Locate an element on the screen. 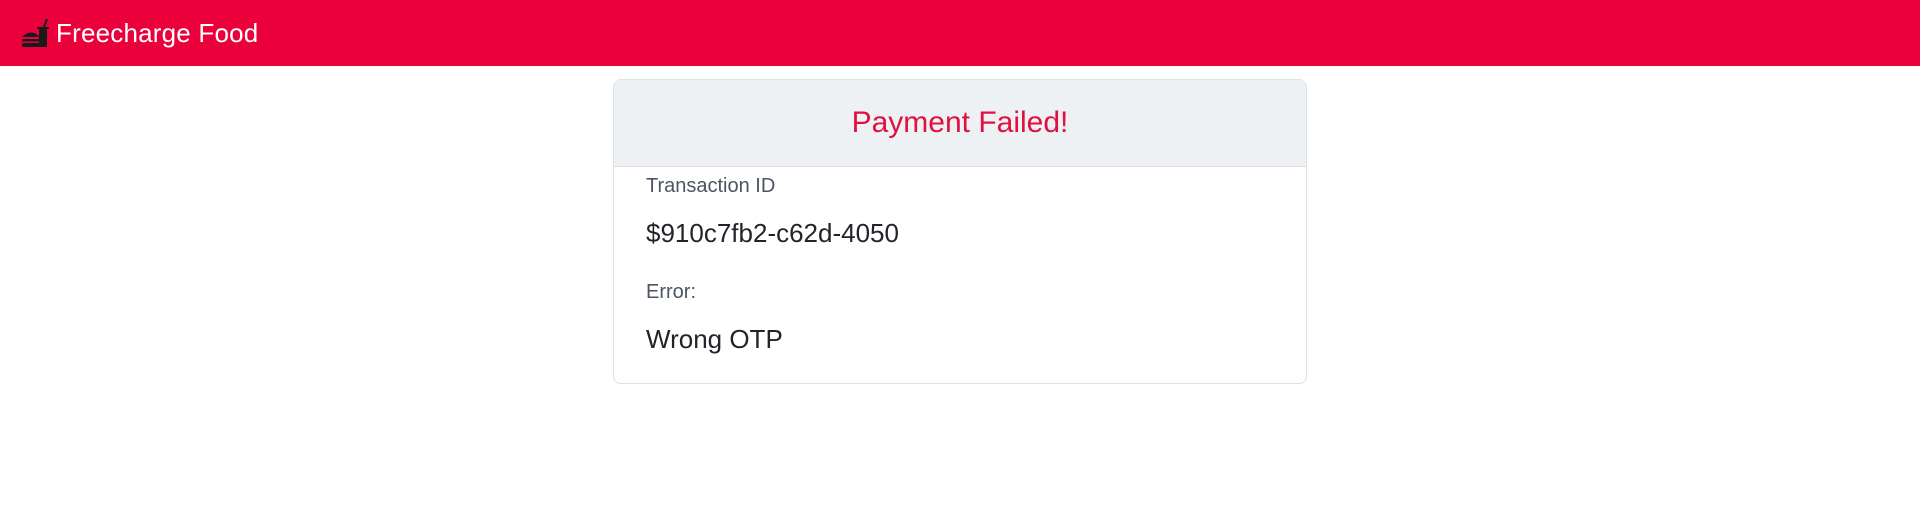 The image size is (1920, 517). brand-link: Freecharge Food is located at coordinates (139, 33).